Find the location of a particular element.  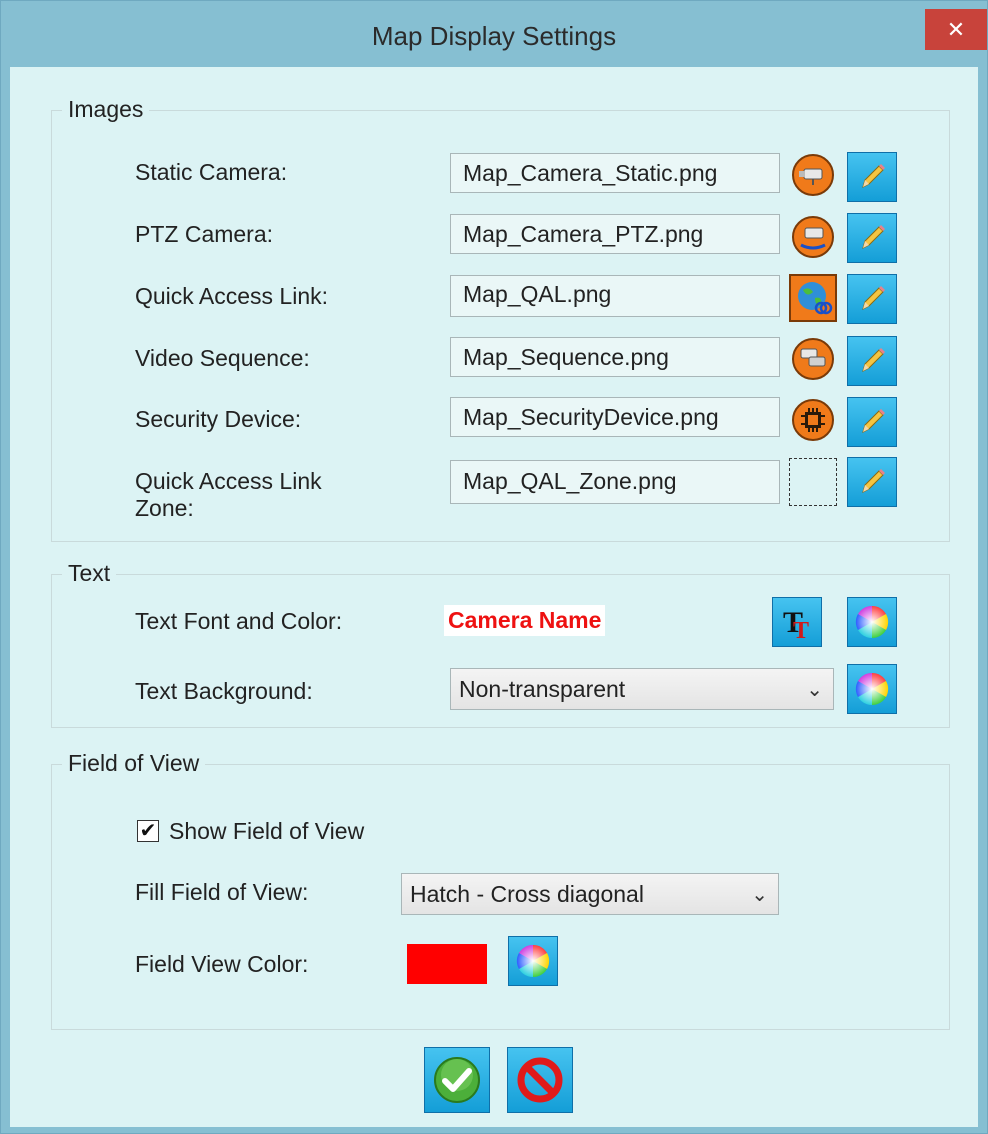

sequence-camera-icon is located at coordinates (813, 359).